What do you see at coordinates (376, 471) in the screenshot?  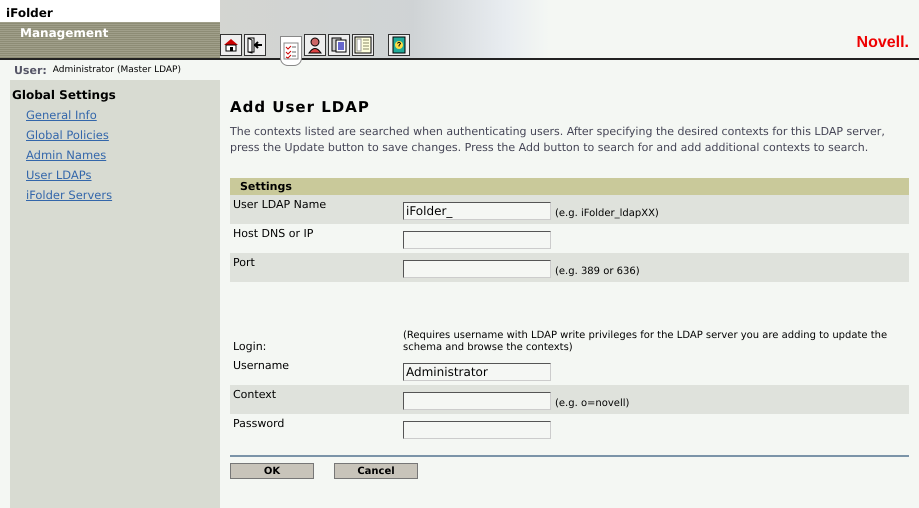 I see `form-button: Cancel` at bounding box center [376, 471].